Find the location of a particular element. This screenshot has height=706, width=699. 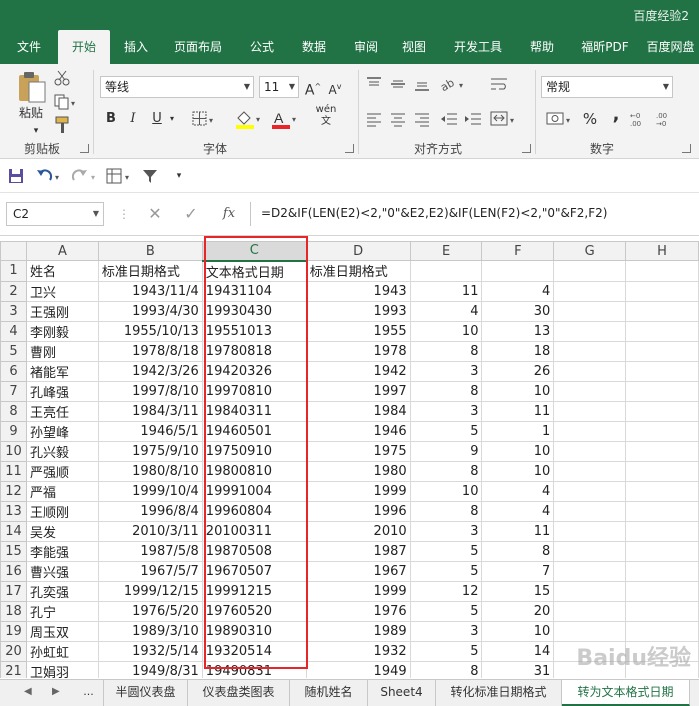

cell: 1946/5/1 is located at coordinates (150, 431).